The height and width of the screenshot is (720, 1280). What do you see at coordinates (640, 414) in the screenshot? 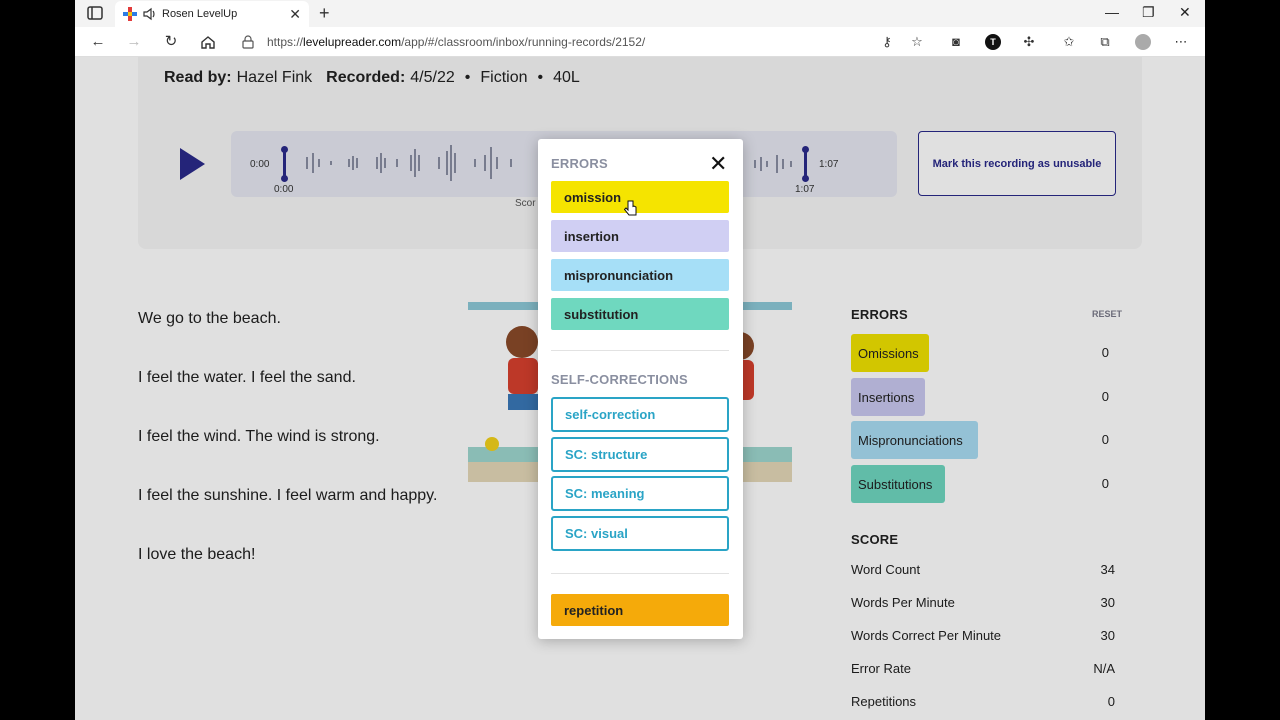
I see `self-correction-button: self-correction` at bounding box center [640, 414].